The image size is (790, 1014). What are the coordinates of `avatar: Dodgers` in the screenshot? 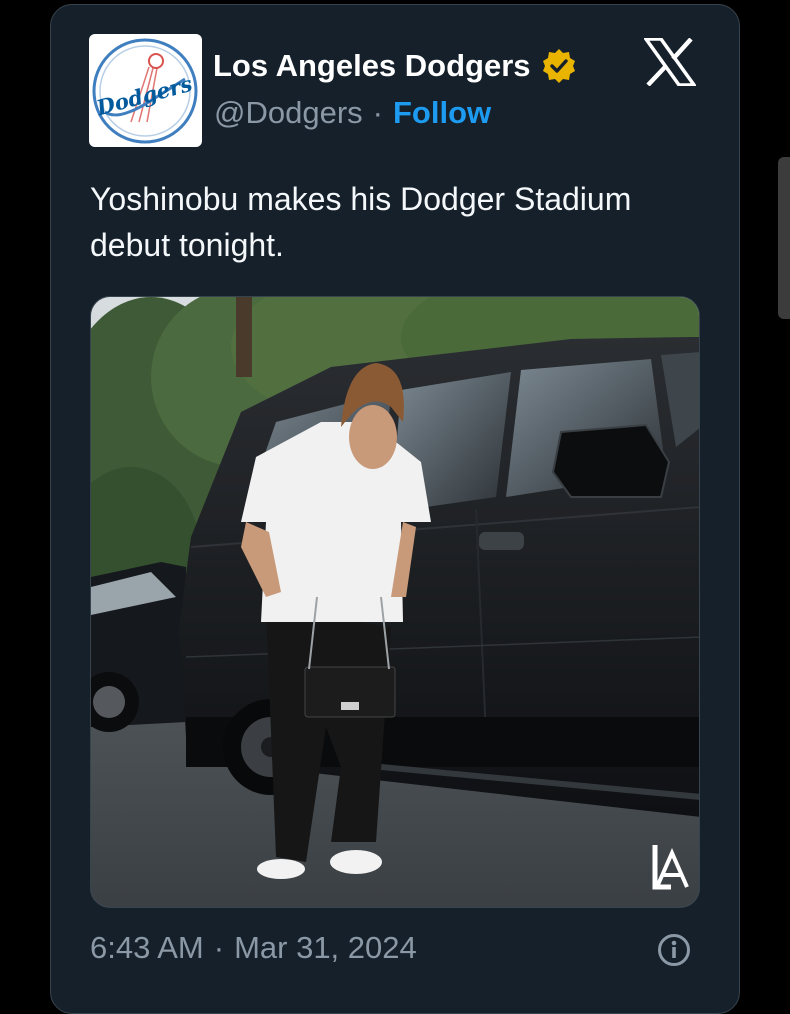 It's located at (145, 90).